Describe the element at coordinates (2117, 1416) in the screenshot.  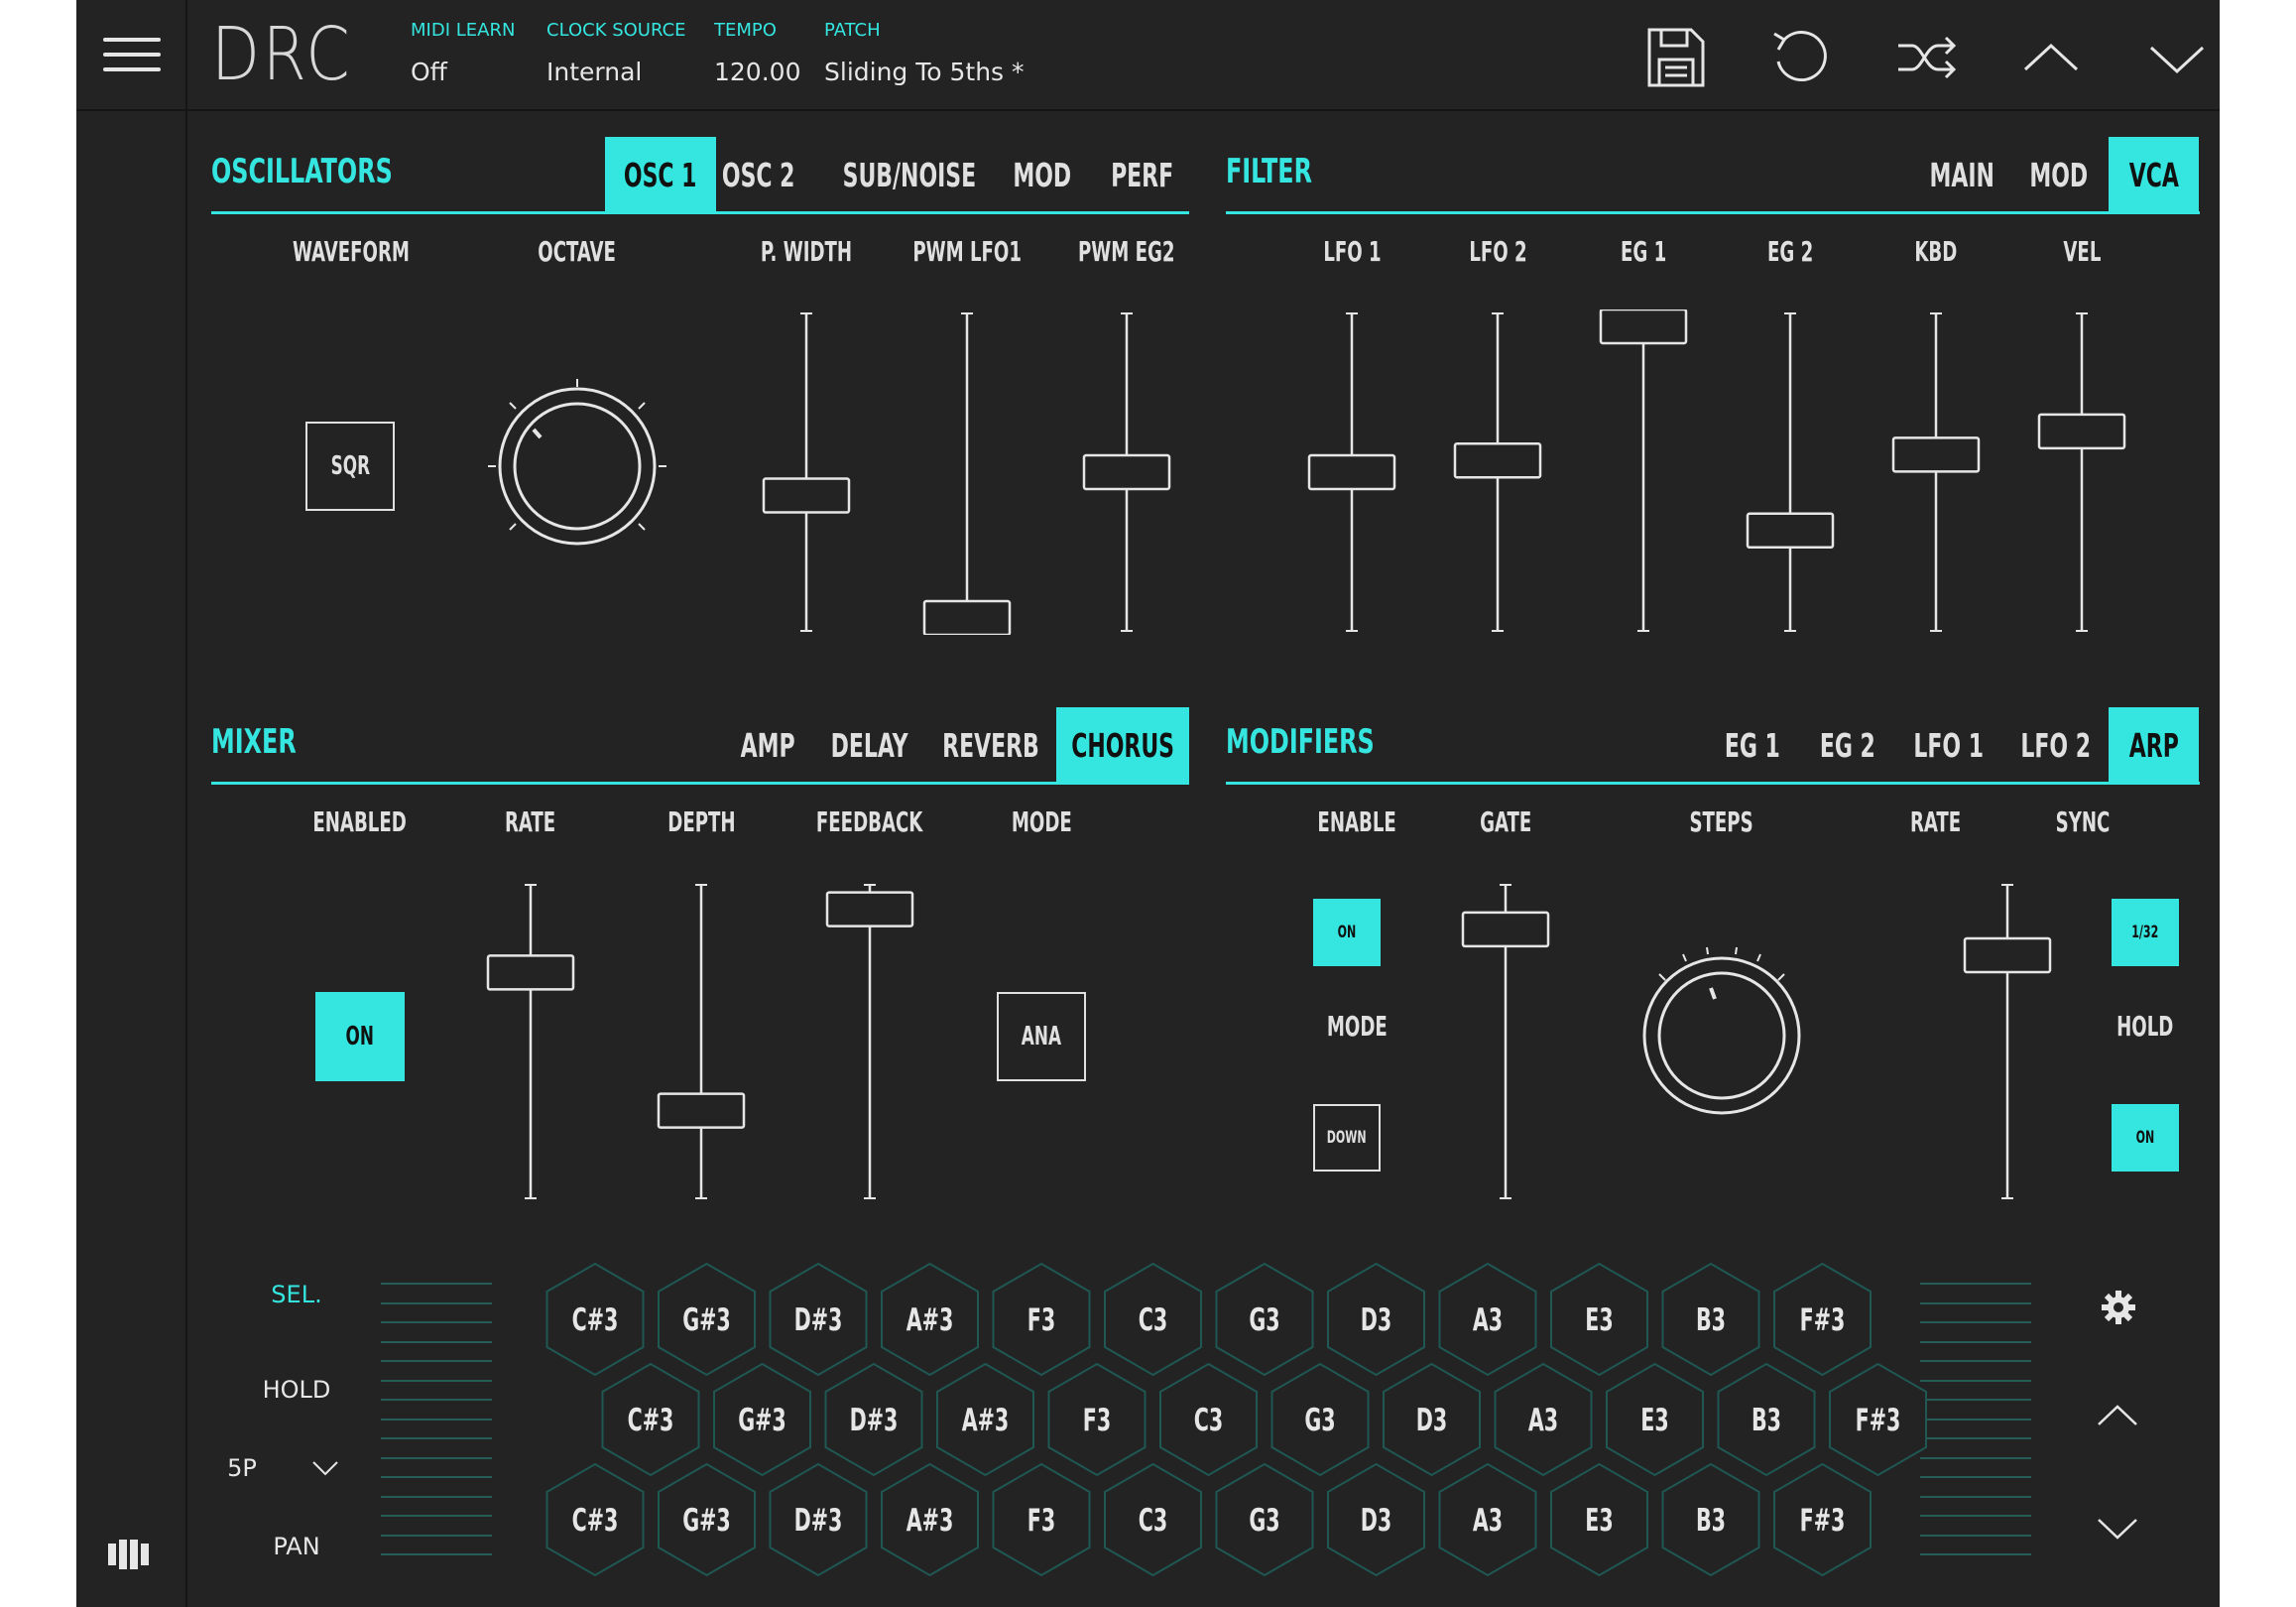
I see `chevron-up-icon` at that location.